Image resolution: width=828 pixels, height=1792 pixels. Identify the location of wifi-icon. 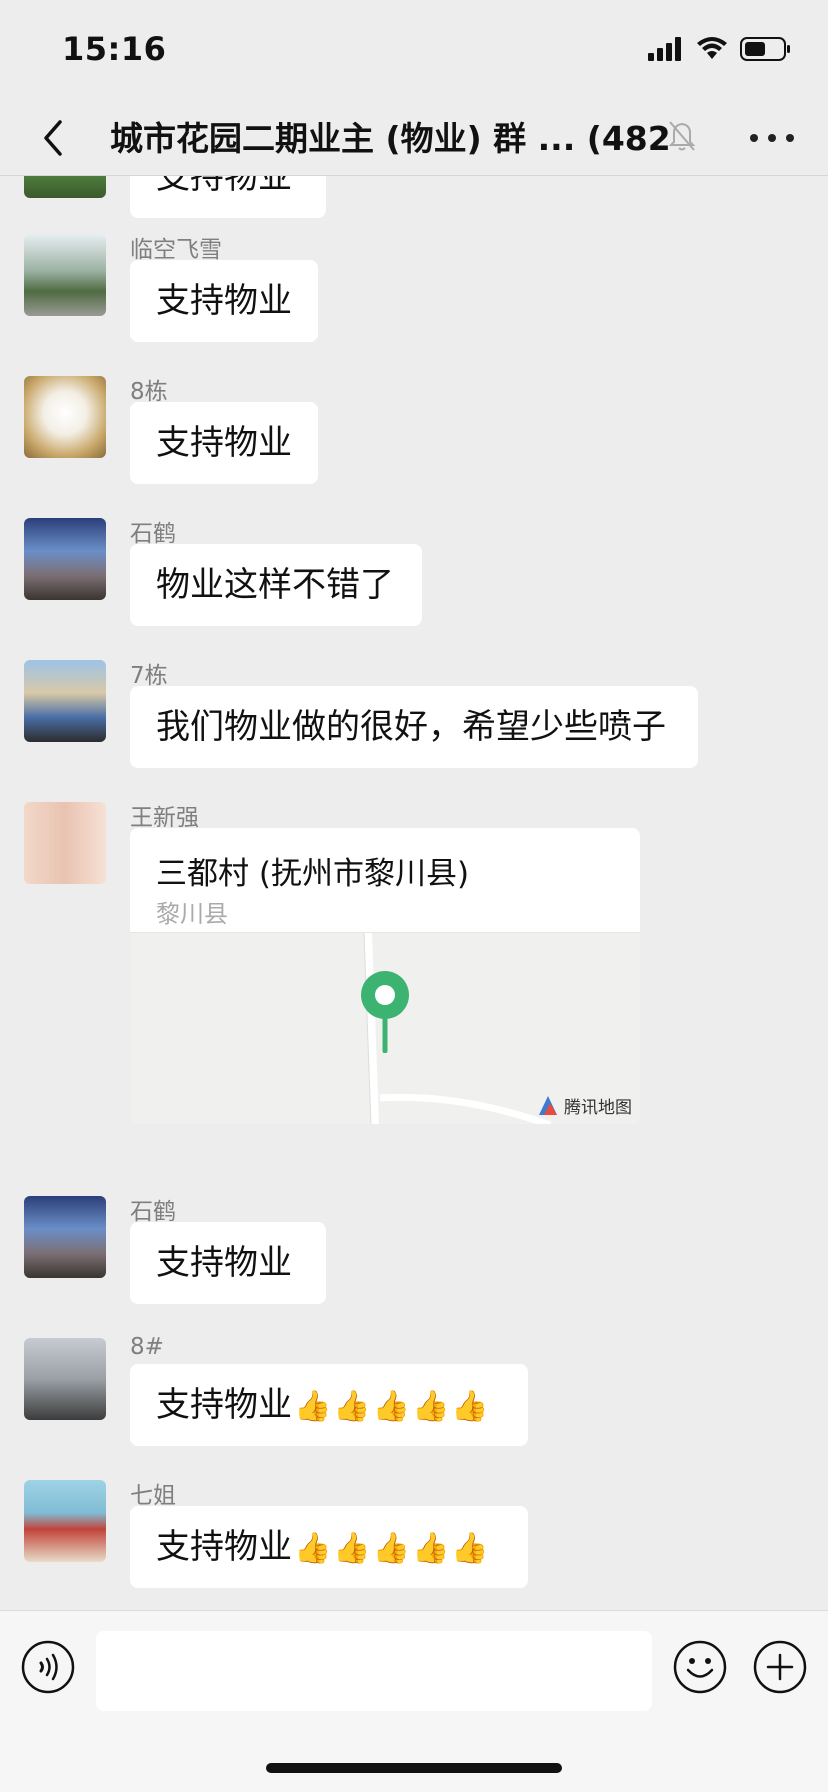
(712, 48).